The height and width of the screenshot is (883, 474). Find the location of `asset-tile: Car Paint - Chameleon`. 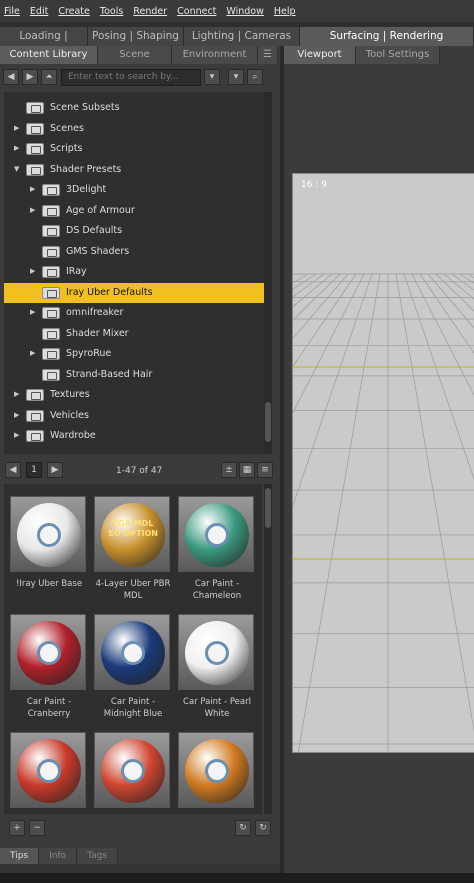

asset-tile: Car Paint - Chameleon is located at coordinates (217, 549).